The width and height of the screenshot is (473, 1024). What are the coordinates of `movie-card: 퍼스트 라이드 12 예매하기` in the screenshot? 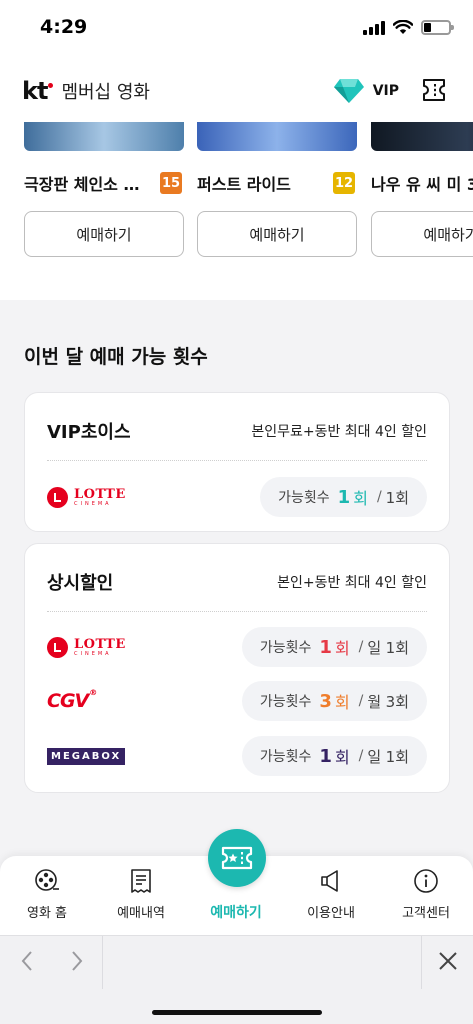 It's located at (277, 189).